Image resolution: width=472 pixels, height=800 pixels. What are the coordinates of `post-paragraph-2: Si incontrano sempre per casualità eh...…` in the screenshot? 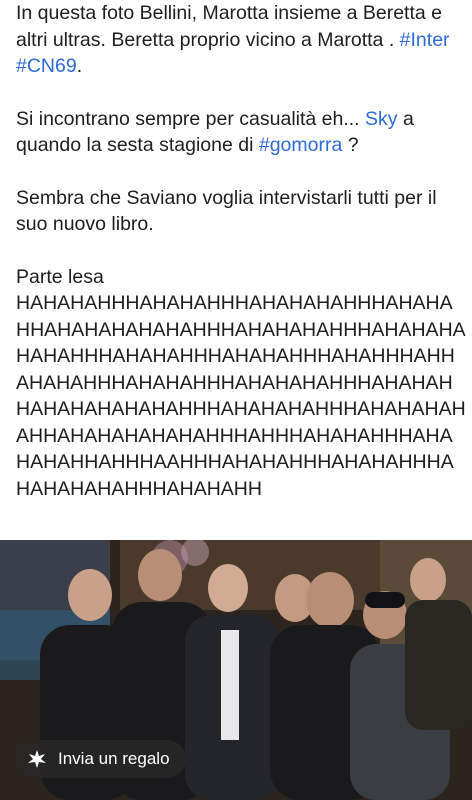 It's located at (241, 132).